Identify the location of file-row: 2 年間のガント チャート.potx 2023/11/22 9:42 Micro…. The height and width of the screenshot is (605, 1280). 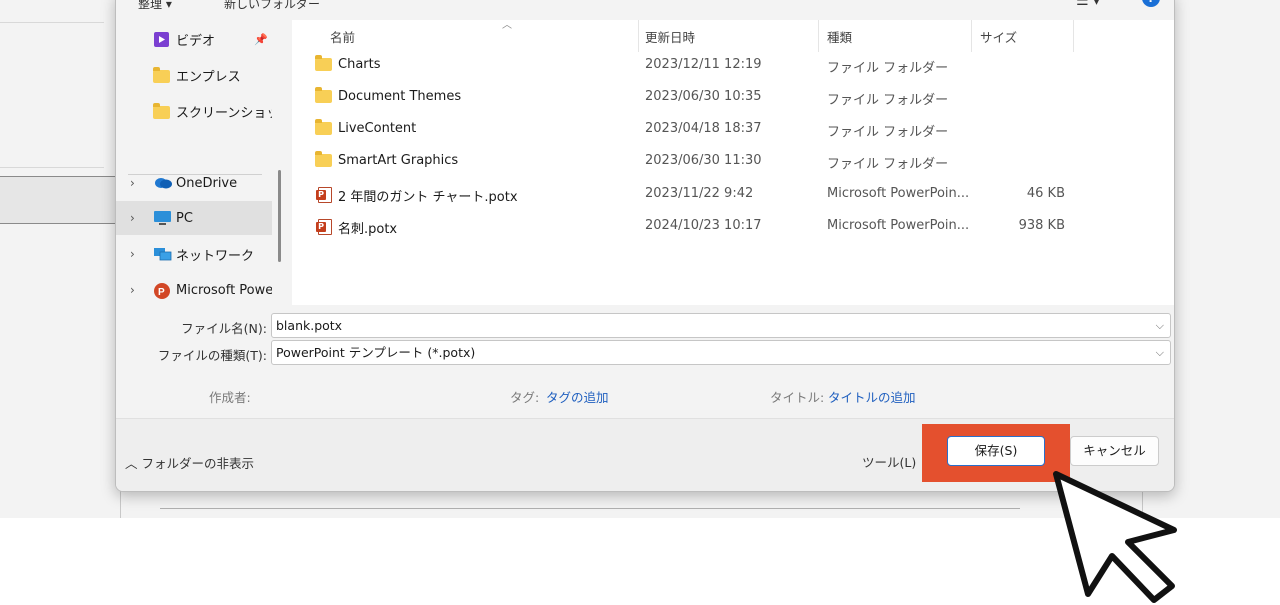
(733, 194).